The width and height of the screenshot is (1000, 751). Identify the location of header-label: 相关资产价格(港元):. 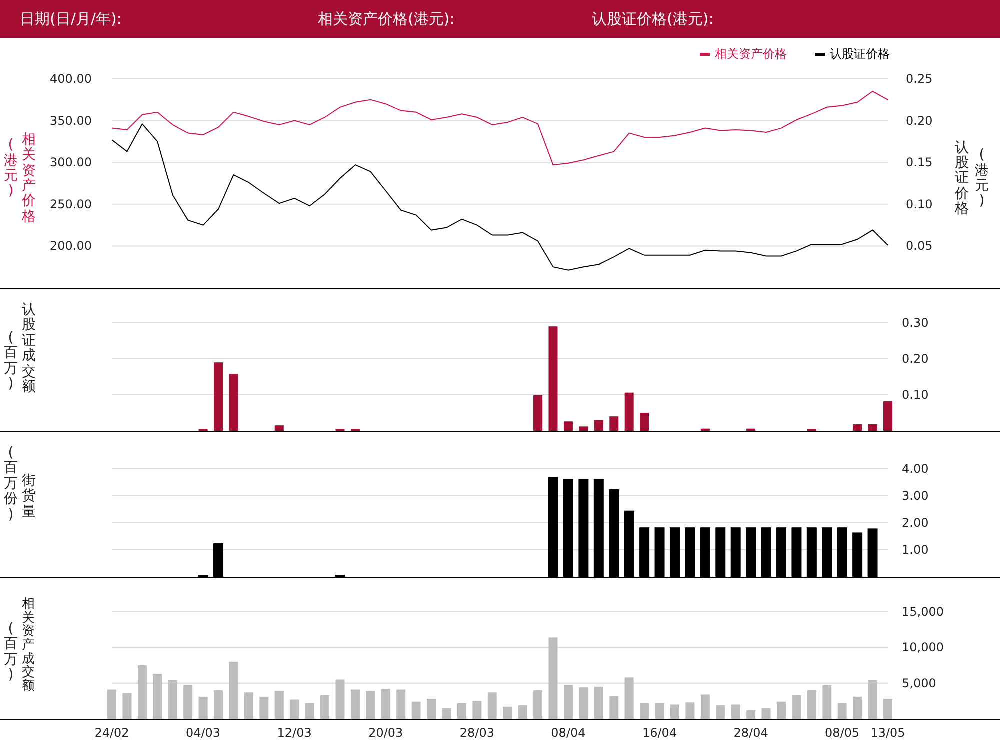
(387, 19).